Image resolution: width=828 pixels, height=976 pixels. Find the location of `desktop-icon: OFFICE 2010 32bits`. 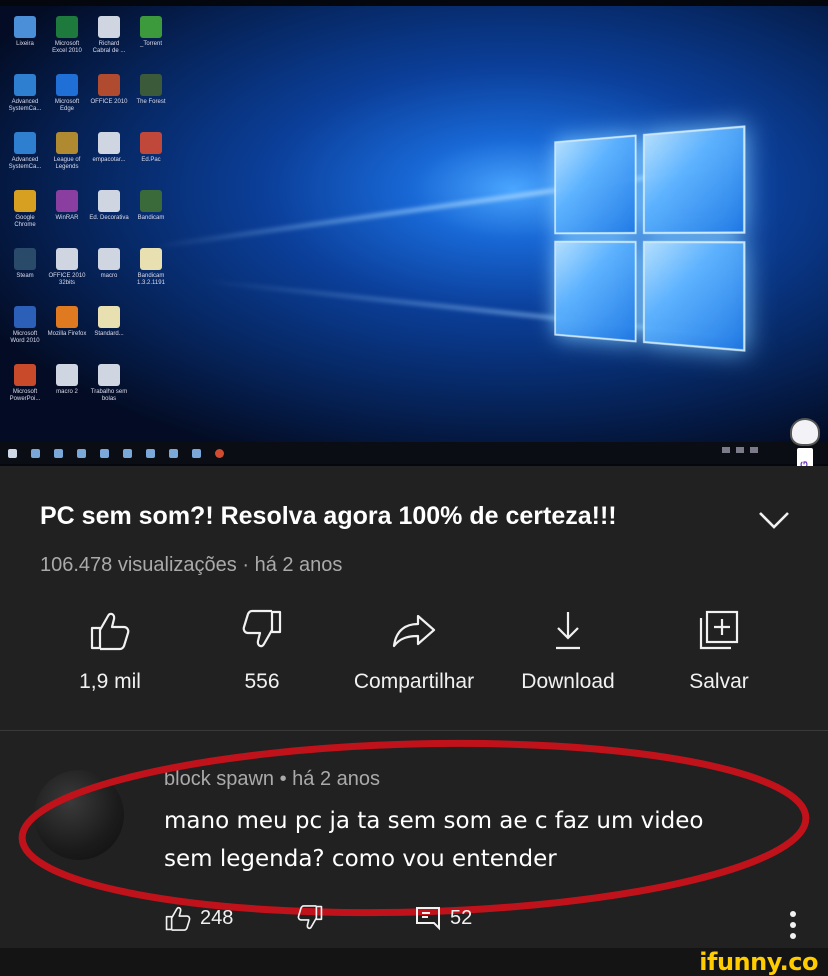

desktop-icon: OFFICE 2010 32bits is located at coordinates (67, 275).